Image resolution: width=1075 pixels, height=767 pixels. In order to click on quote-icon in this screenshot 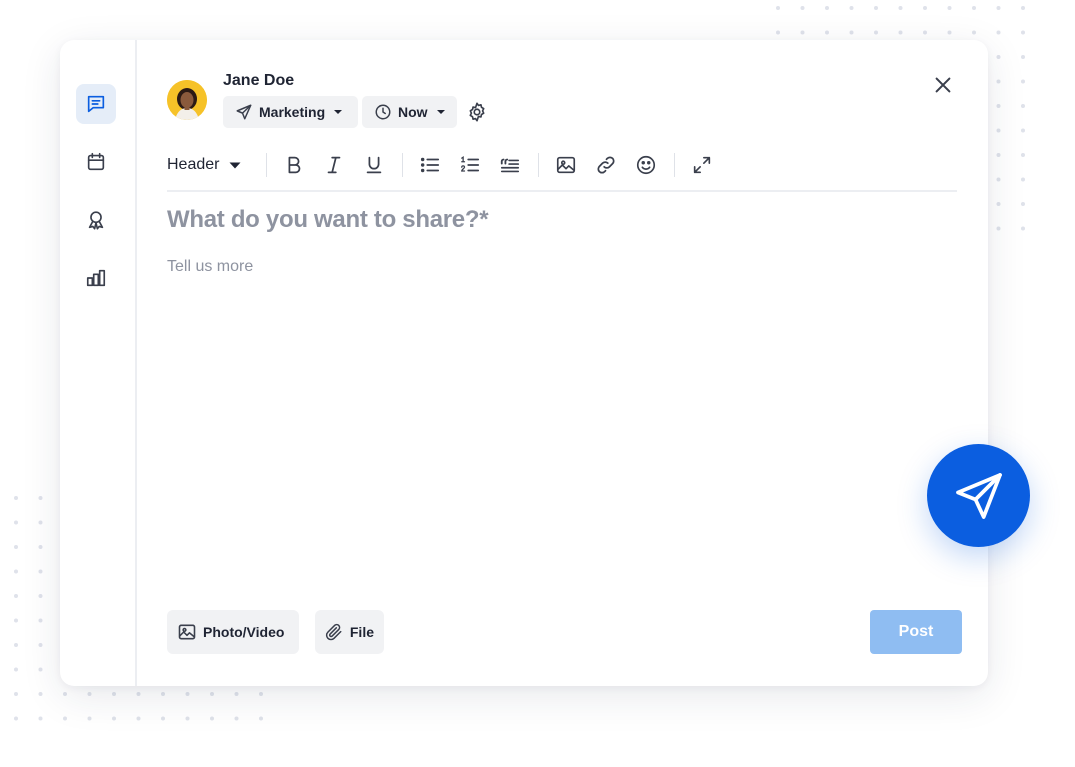, I will do `click(510, 165)`.